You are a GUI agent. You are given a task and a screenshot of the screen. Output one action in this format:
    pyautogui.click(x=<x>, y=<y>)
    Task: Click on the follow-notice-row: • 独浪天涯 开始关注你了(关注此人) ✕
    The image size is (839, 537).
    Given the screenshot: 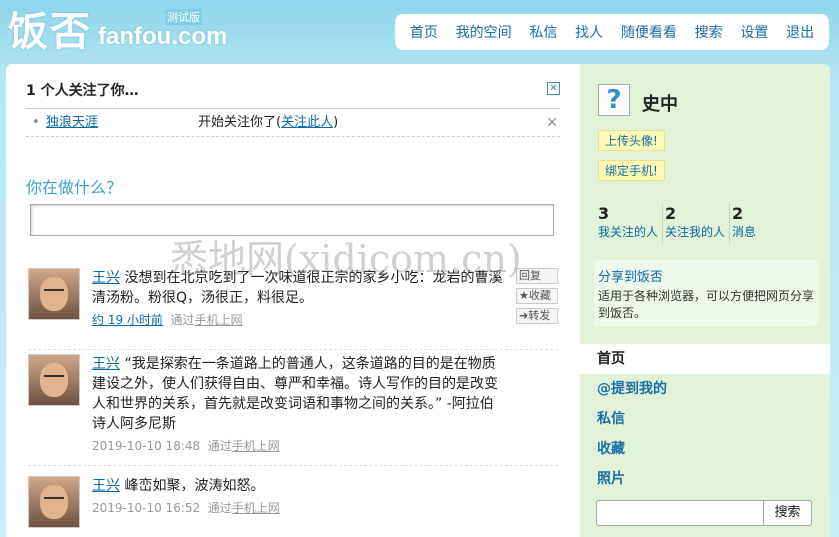 What is the action you would take?
    pyautogui.click(x=293, y=123)
    